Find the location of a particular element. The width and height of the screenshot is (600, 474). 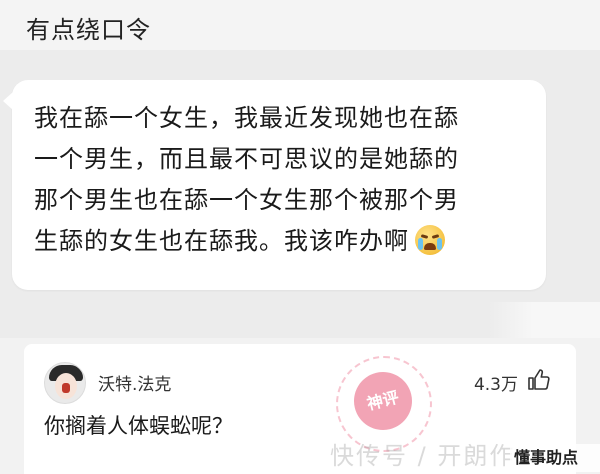

comment-text: 你搁着人体蜈蚣呢？ is located at coordinates (138, 426).